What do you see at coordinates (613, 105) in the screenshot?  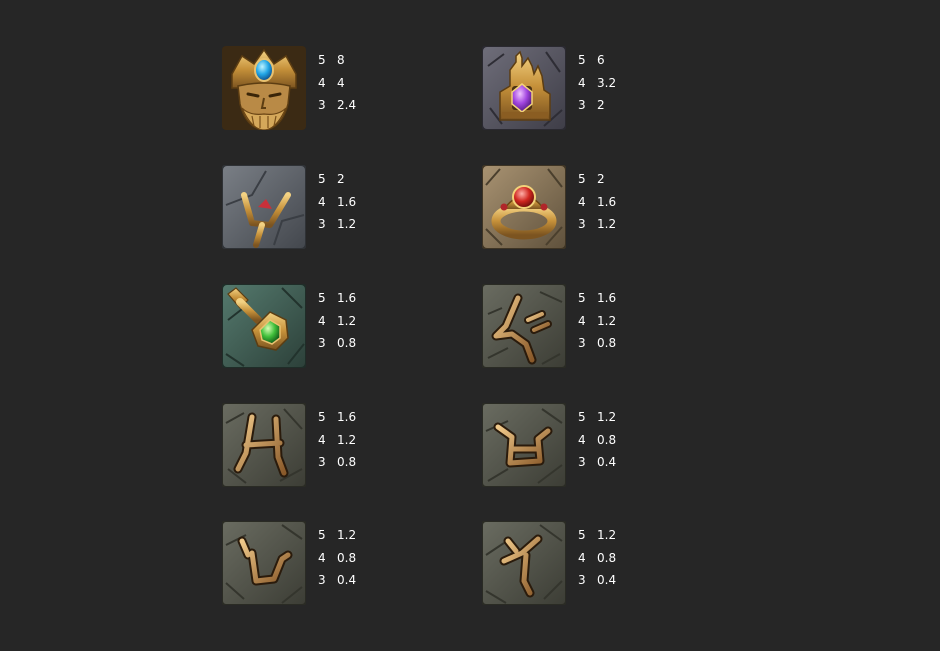 I see `payout-row: 32` at bounding box center [613, 105].